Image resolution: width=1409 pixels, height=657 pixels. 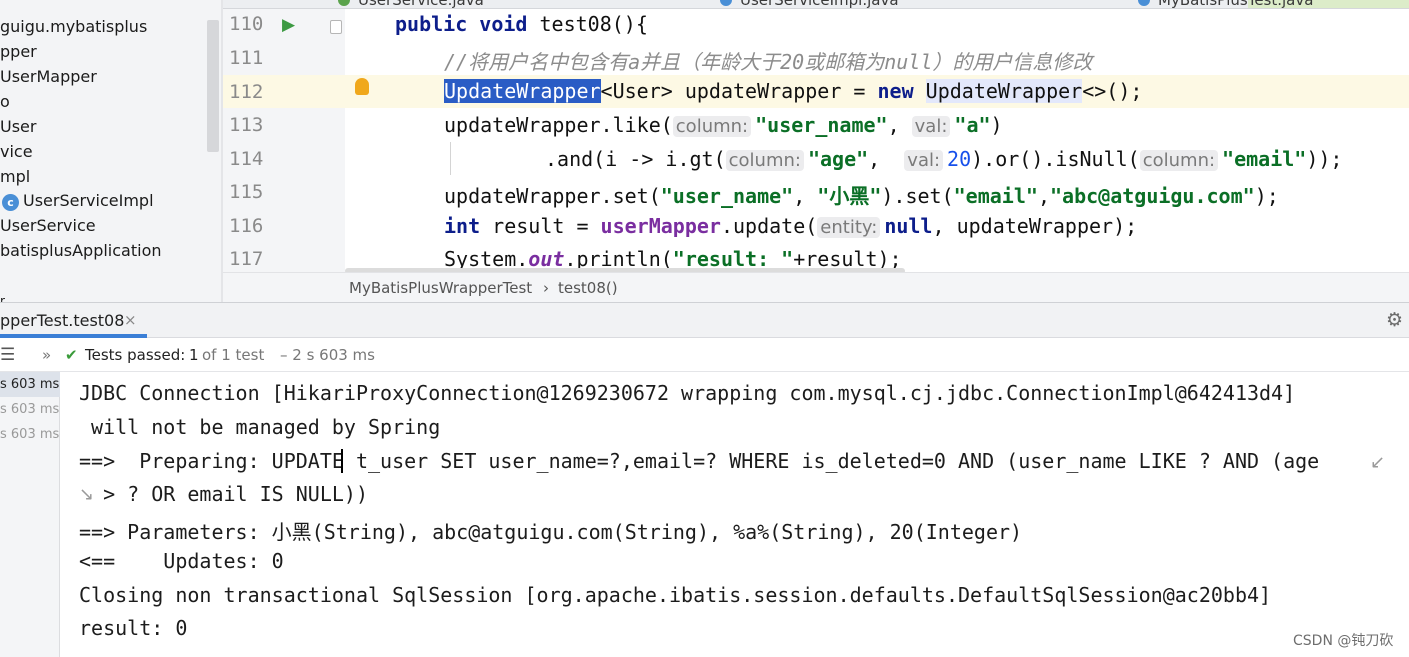 I want to click on line-number: 112, so click(x=246, y=92).